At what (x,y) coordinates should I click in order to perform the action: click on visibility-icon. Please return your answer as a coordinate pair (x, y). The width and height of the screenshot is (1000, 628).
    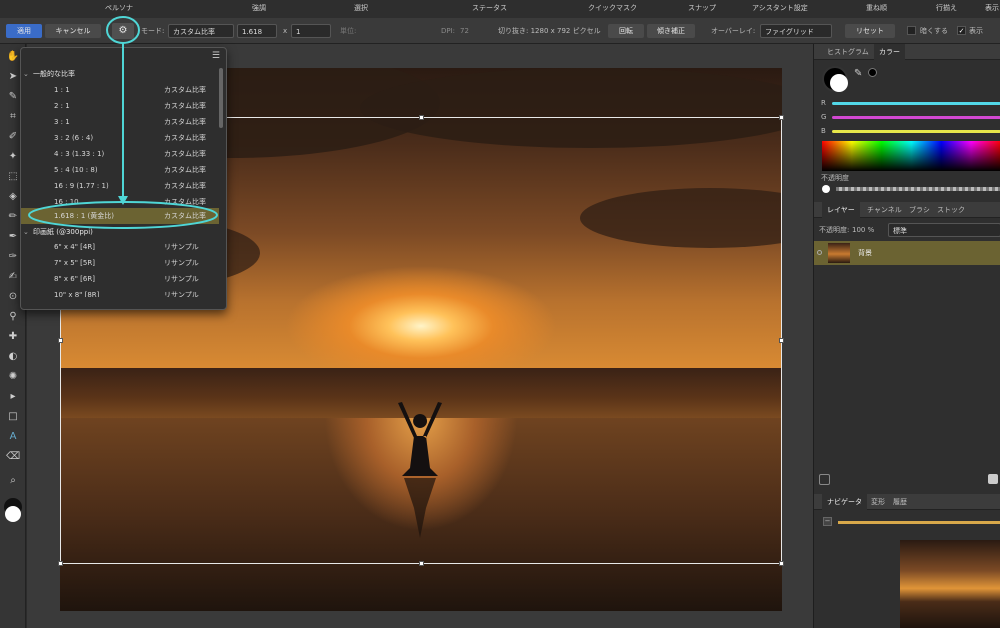
    Looking at the image, I should click on (819, 252).